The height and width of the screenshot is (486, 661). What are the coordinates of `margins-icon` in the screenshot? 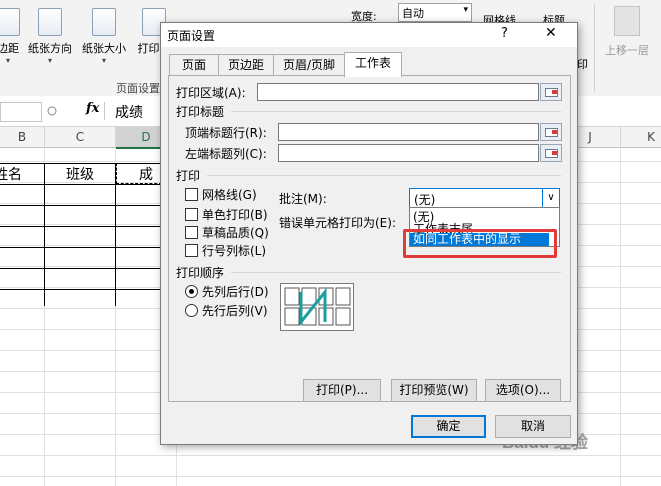 It's located at (10, 22).